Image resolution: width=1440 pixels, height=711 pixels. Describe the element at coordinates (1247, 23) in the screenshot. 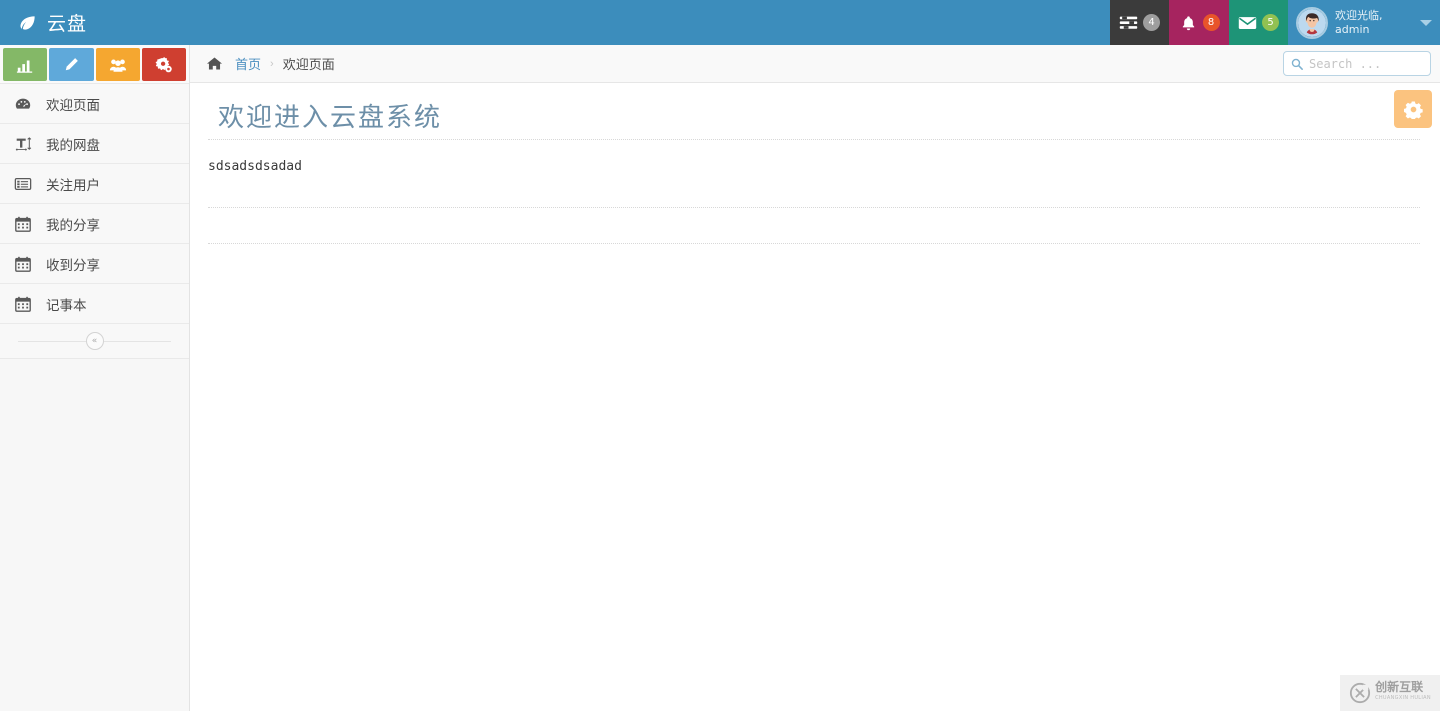

I see `envelope-icon` at that location.